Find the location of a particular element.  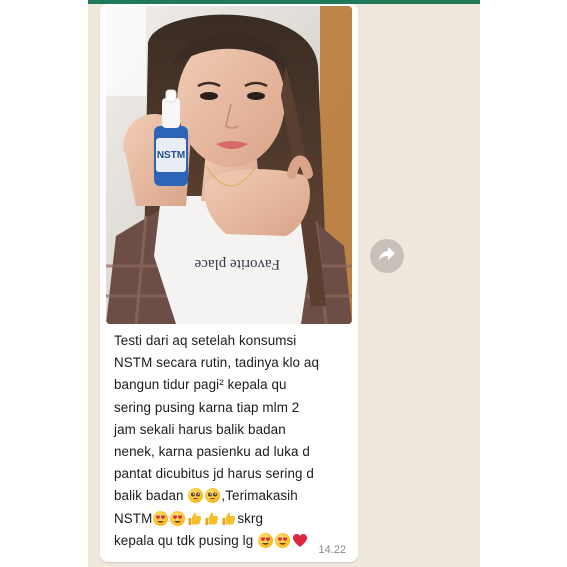

message-line-part: balik badan is located at coordinates (151, 496).